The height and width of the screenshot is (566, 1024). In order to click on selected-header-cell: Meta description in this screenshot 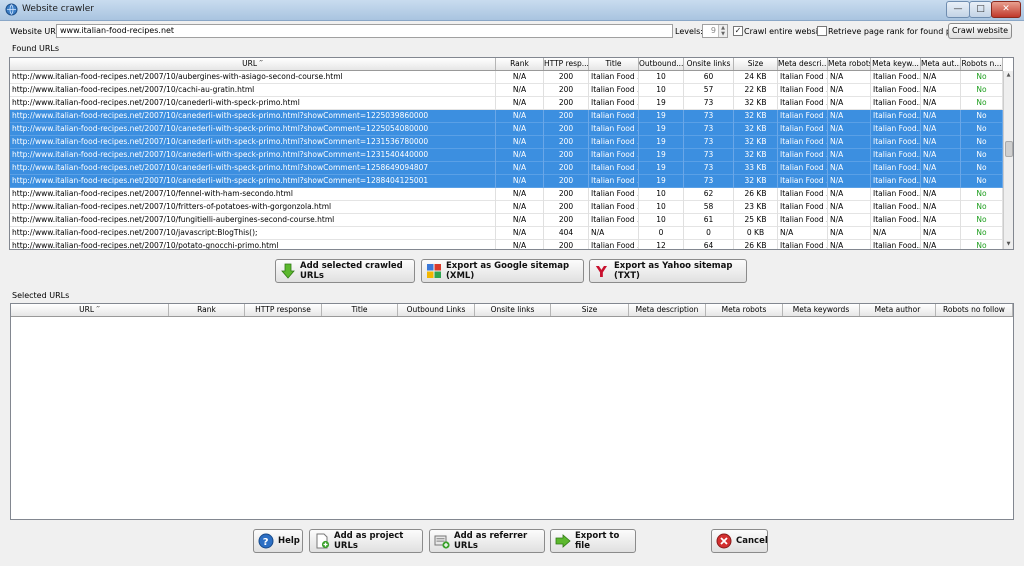, I will do `click(667, 310)`.